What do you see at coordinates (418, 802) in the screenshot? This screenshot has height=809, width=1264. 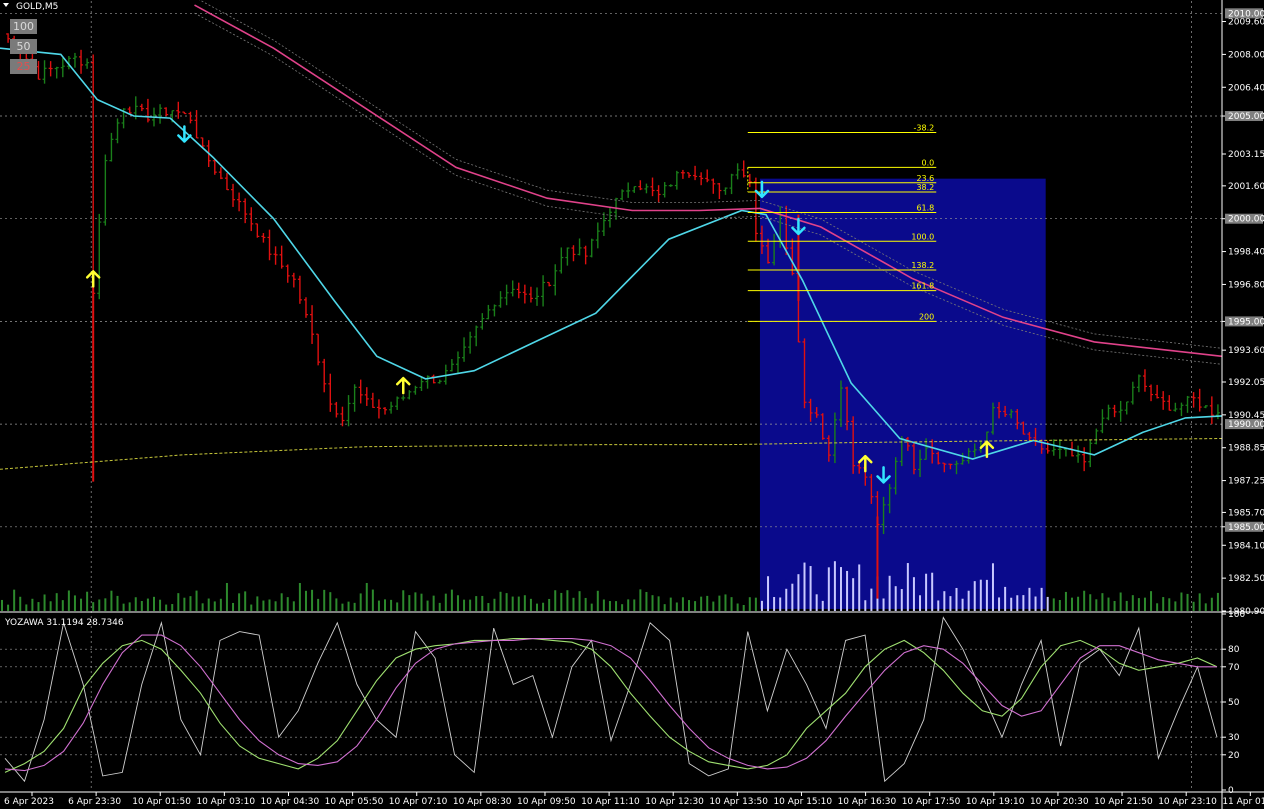 I see `time-tick-label: 10 Apr 07:10` at bounding box center [418, 802].